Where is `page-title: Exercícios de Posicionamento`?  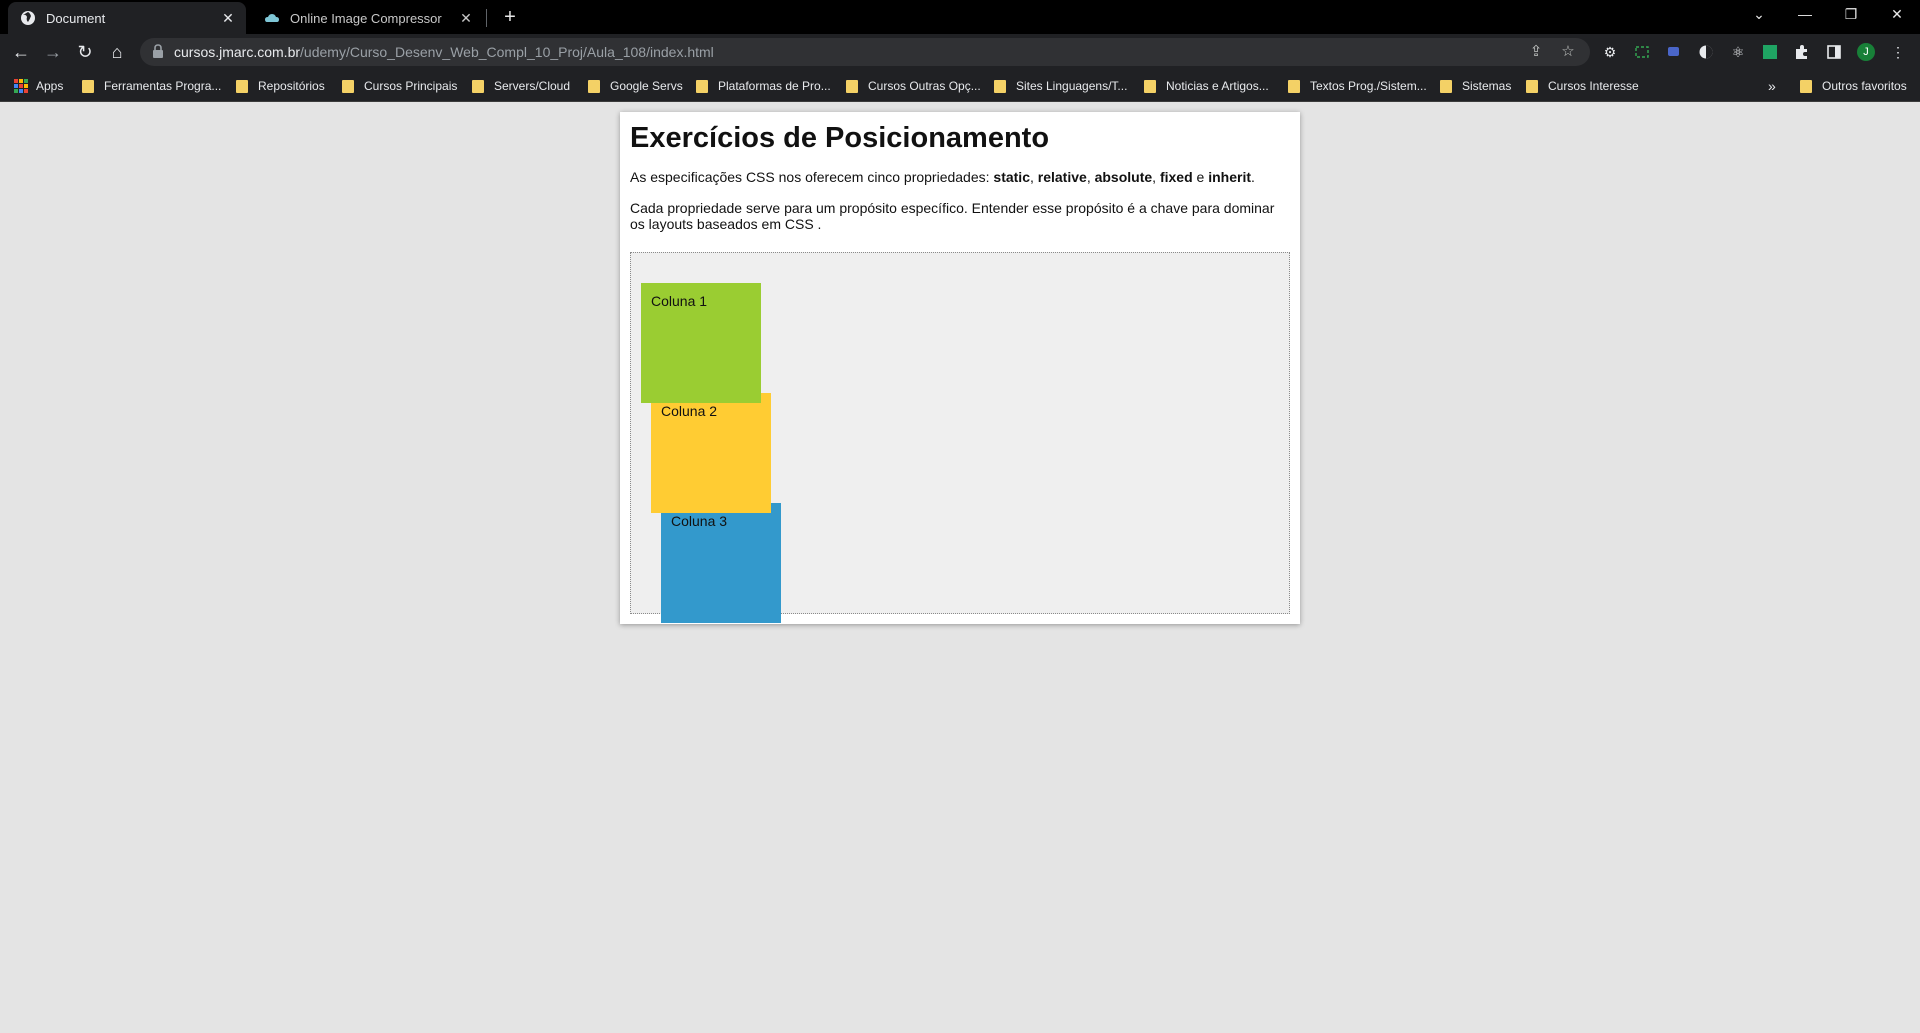 page-title: Exercícios de Posicionamento is located at coordinates (840, 138).